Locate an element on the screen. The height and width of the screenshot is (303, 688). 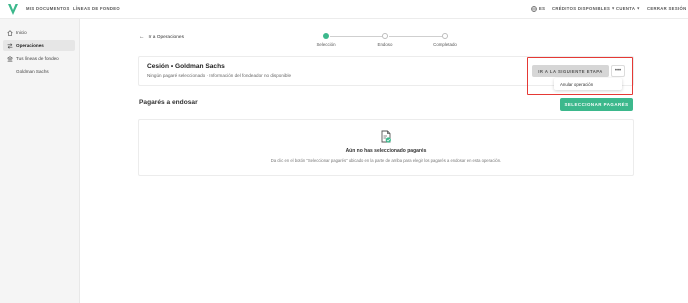
back-to-operations-link: ← Ir a Operaciones is located at coordinates (161, 37).